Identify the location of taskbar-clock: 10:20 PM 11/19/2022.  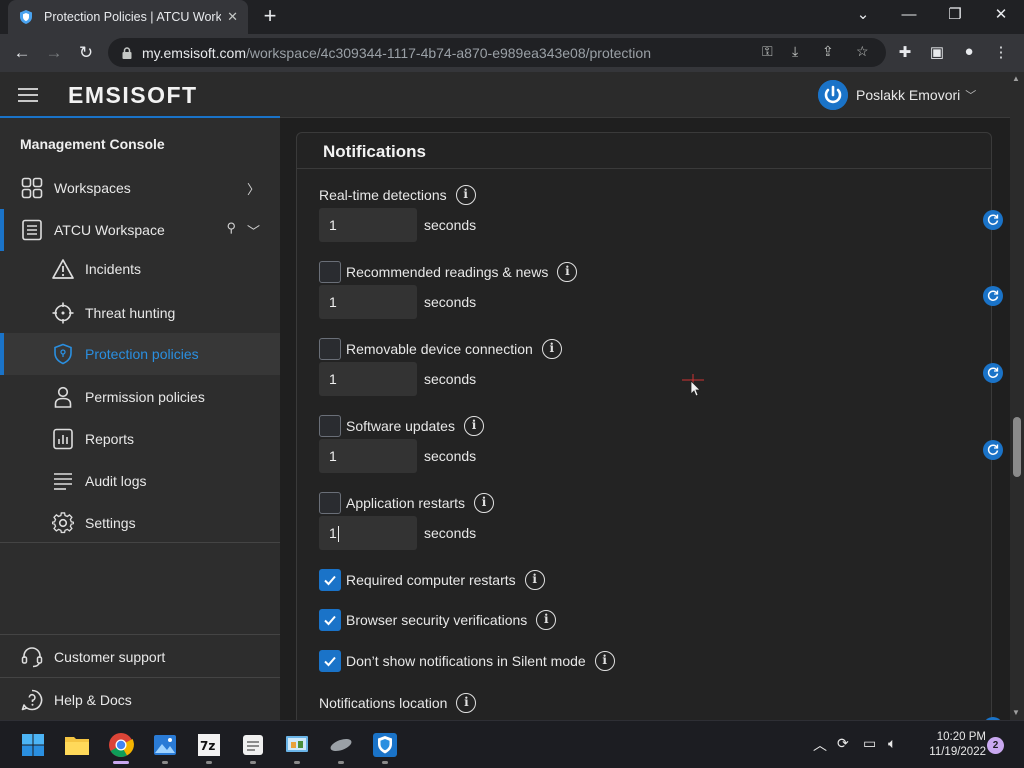
(950, 745).